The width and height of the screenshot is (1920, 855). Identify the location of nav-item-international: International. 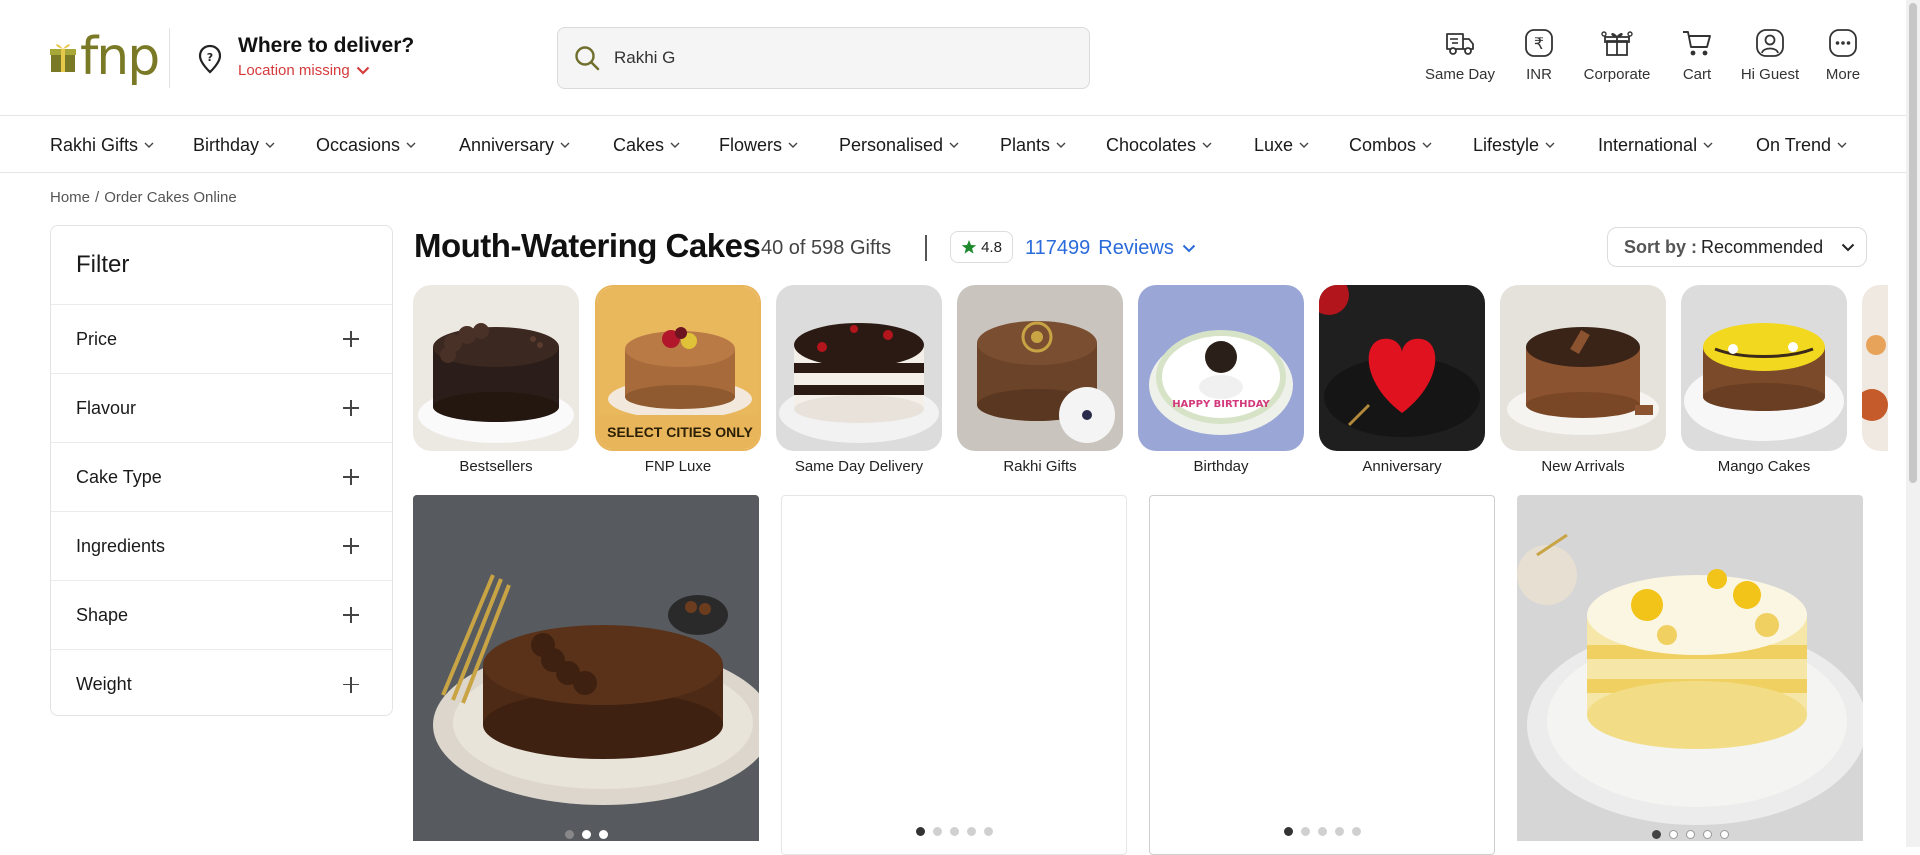
(1655, 145).